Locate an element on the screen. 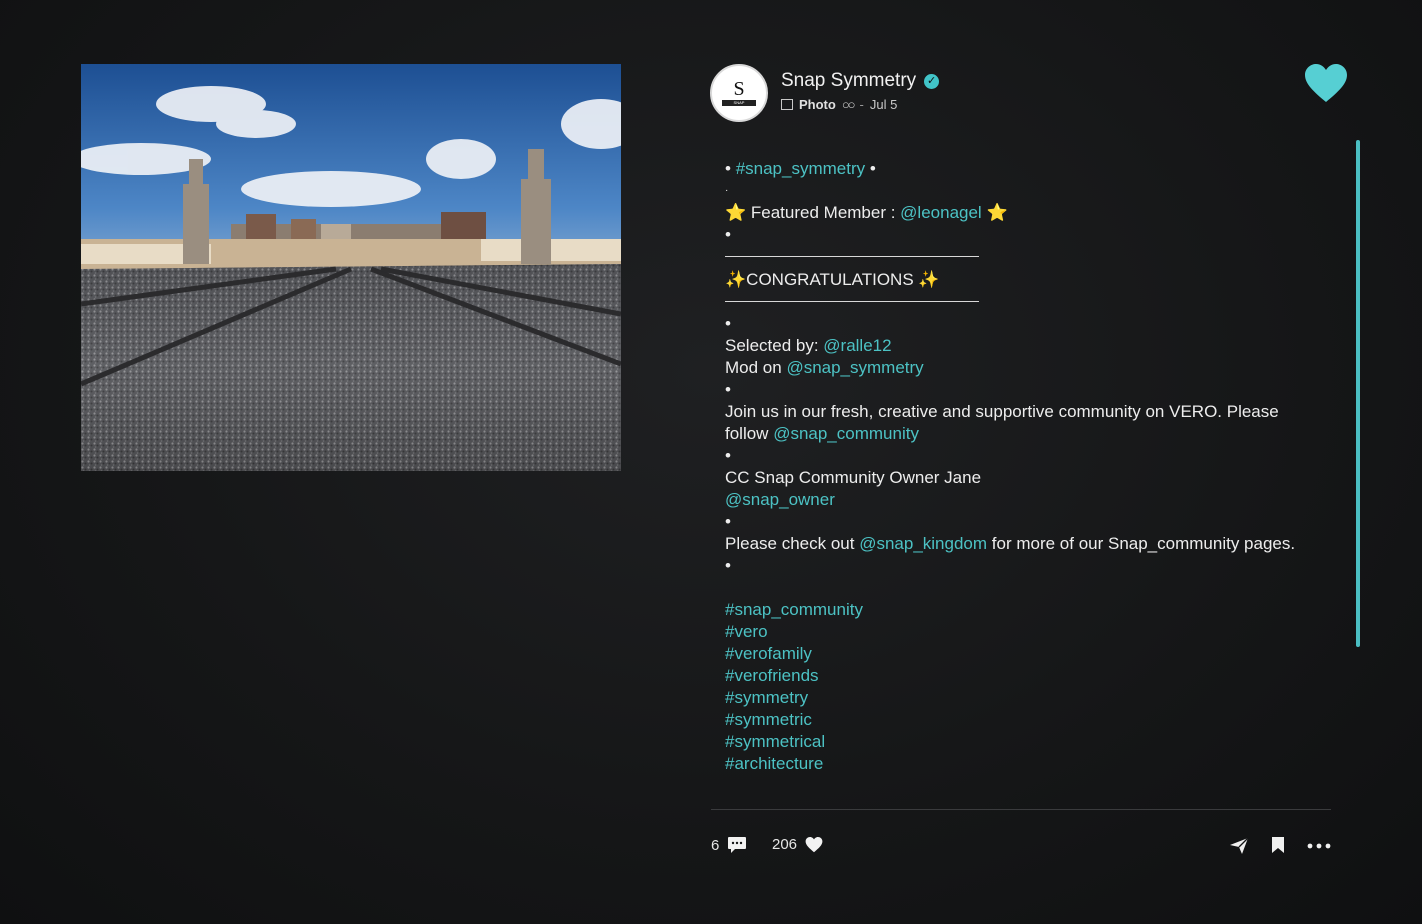  hashtag-link: #snap_symmetry is located at coordinates (800, 168).